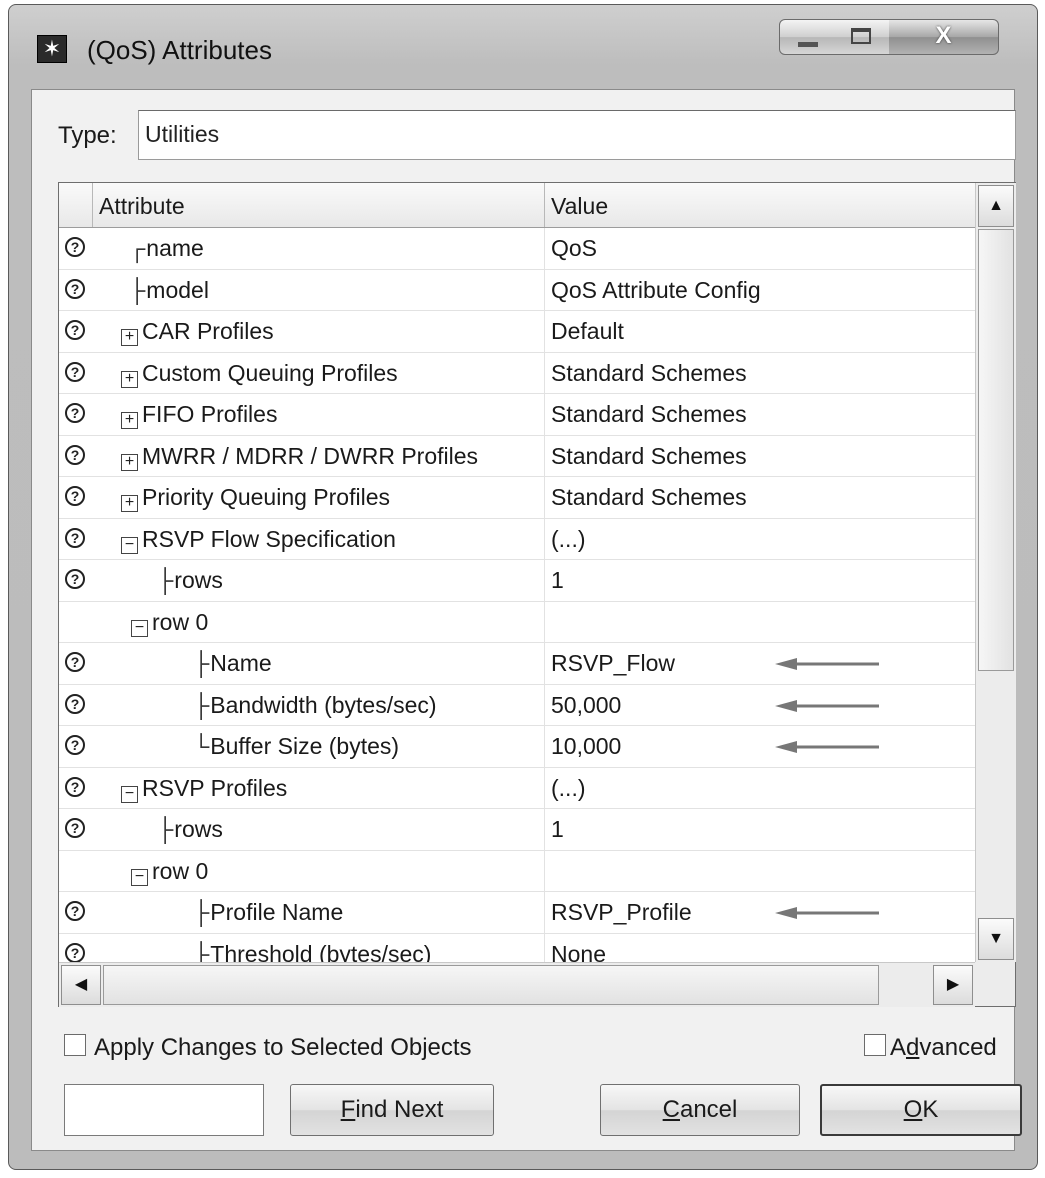 This screenshot has height=1178, width=1045. Describe the element at coordinates (164, 1110) in the screenshot. I see `find-input` at that location.